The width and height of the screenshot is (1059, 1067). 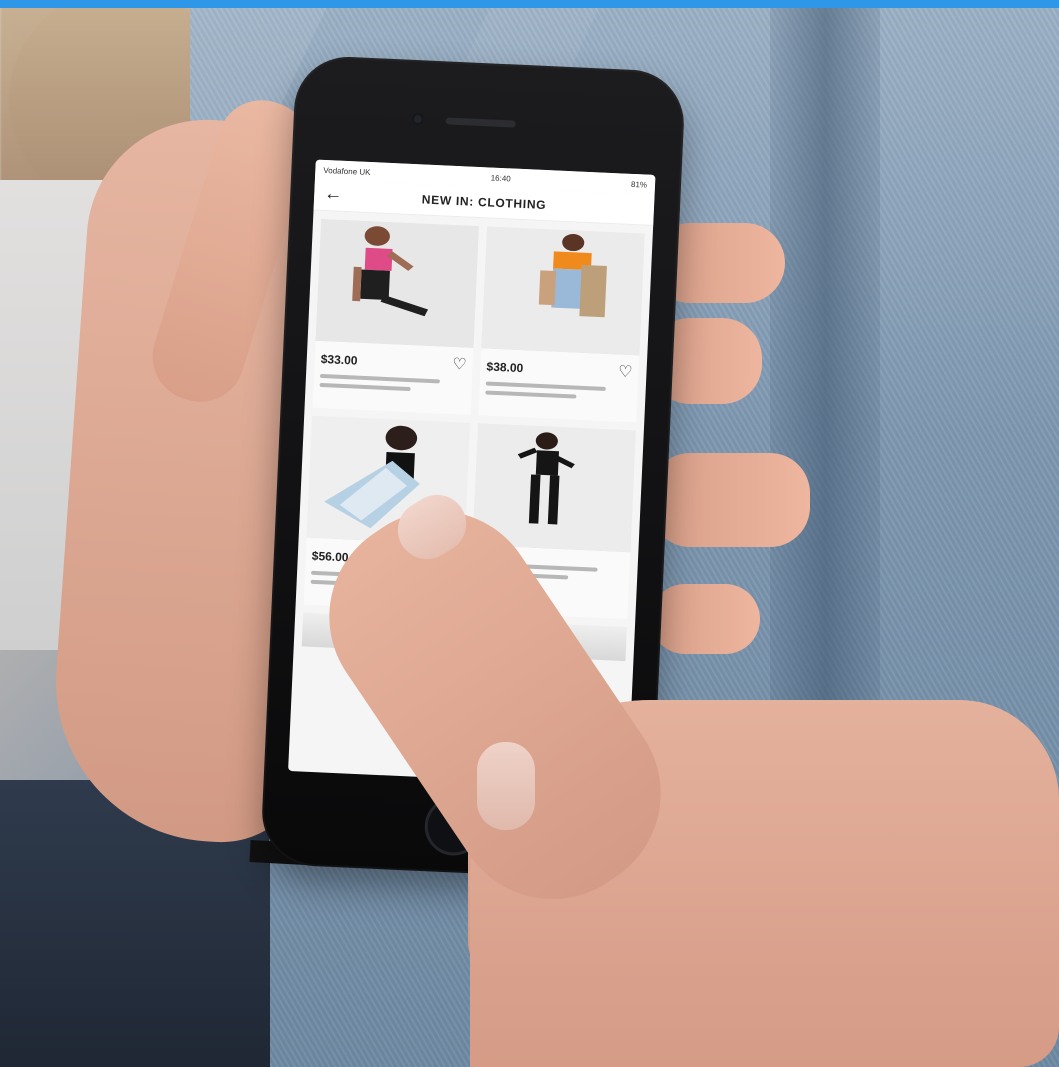 I want to click on product-card: $38.00 ♡, so click(x=561, y=324).